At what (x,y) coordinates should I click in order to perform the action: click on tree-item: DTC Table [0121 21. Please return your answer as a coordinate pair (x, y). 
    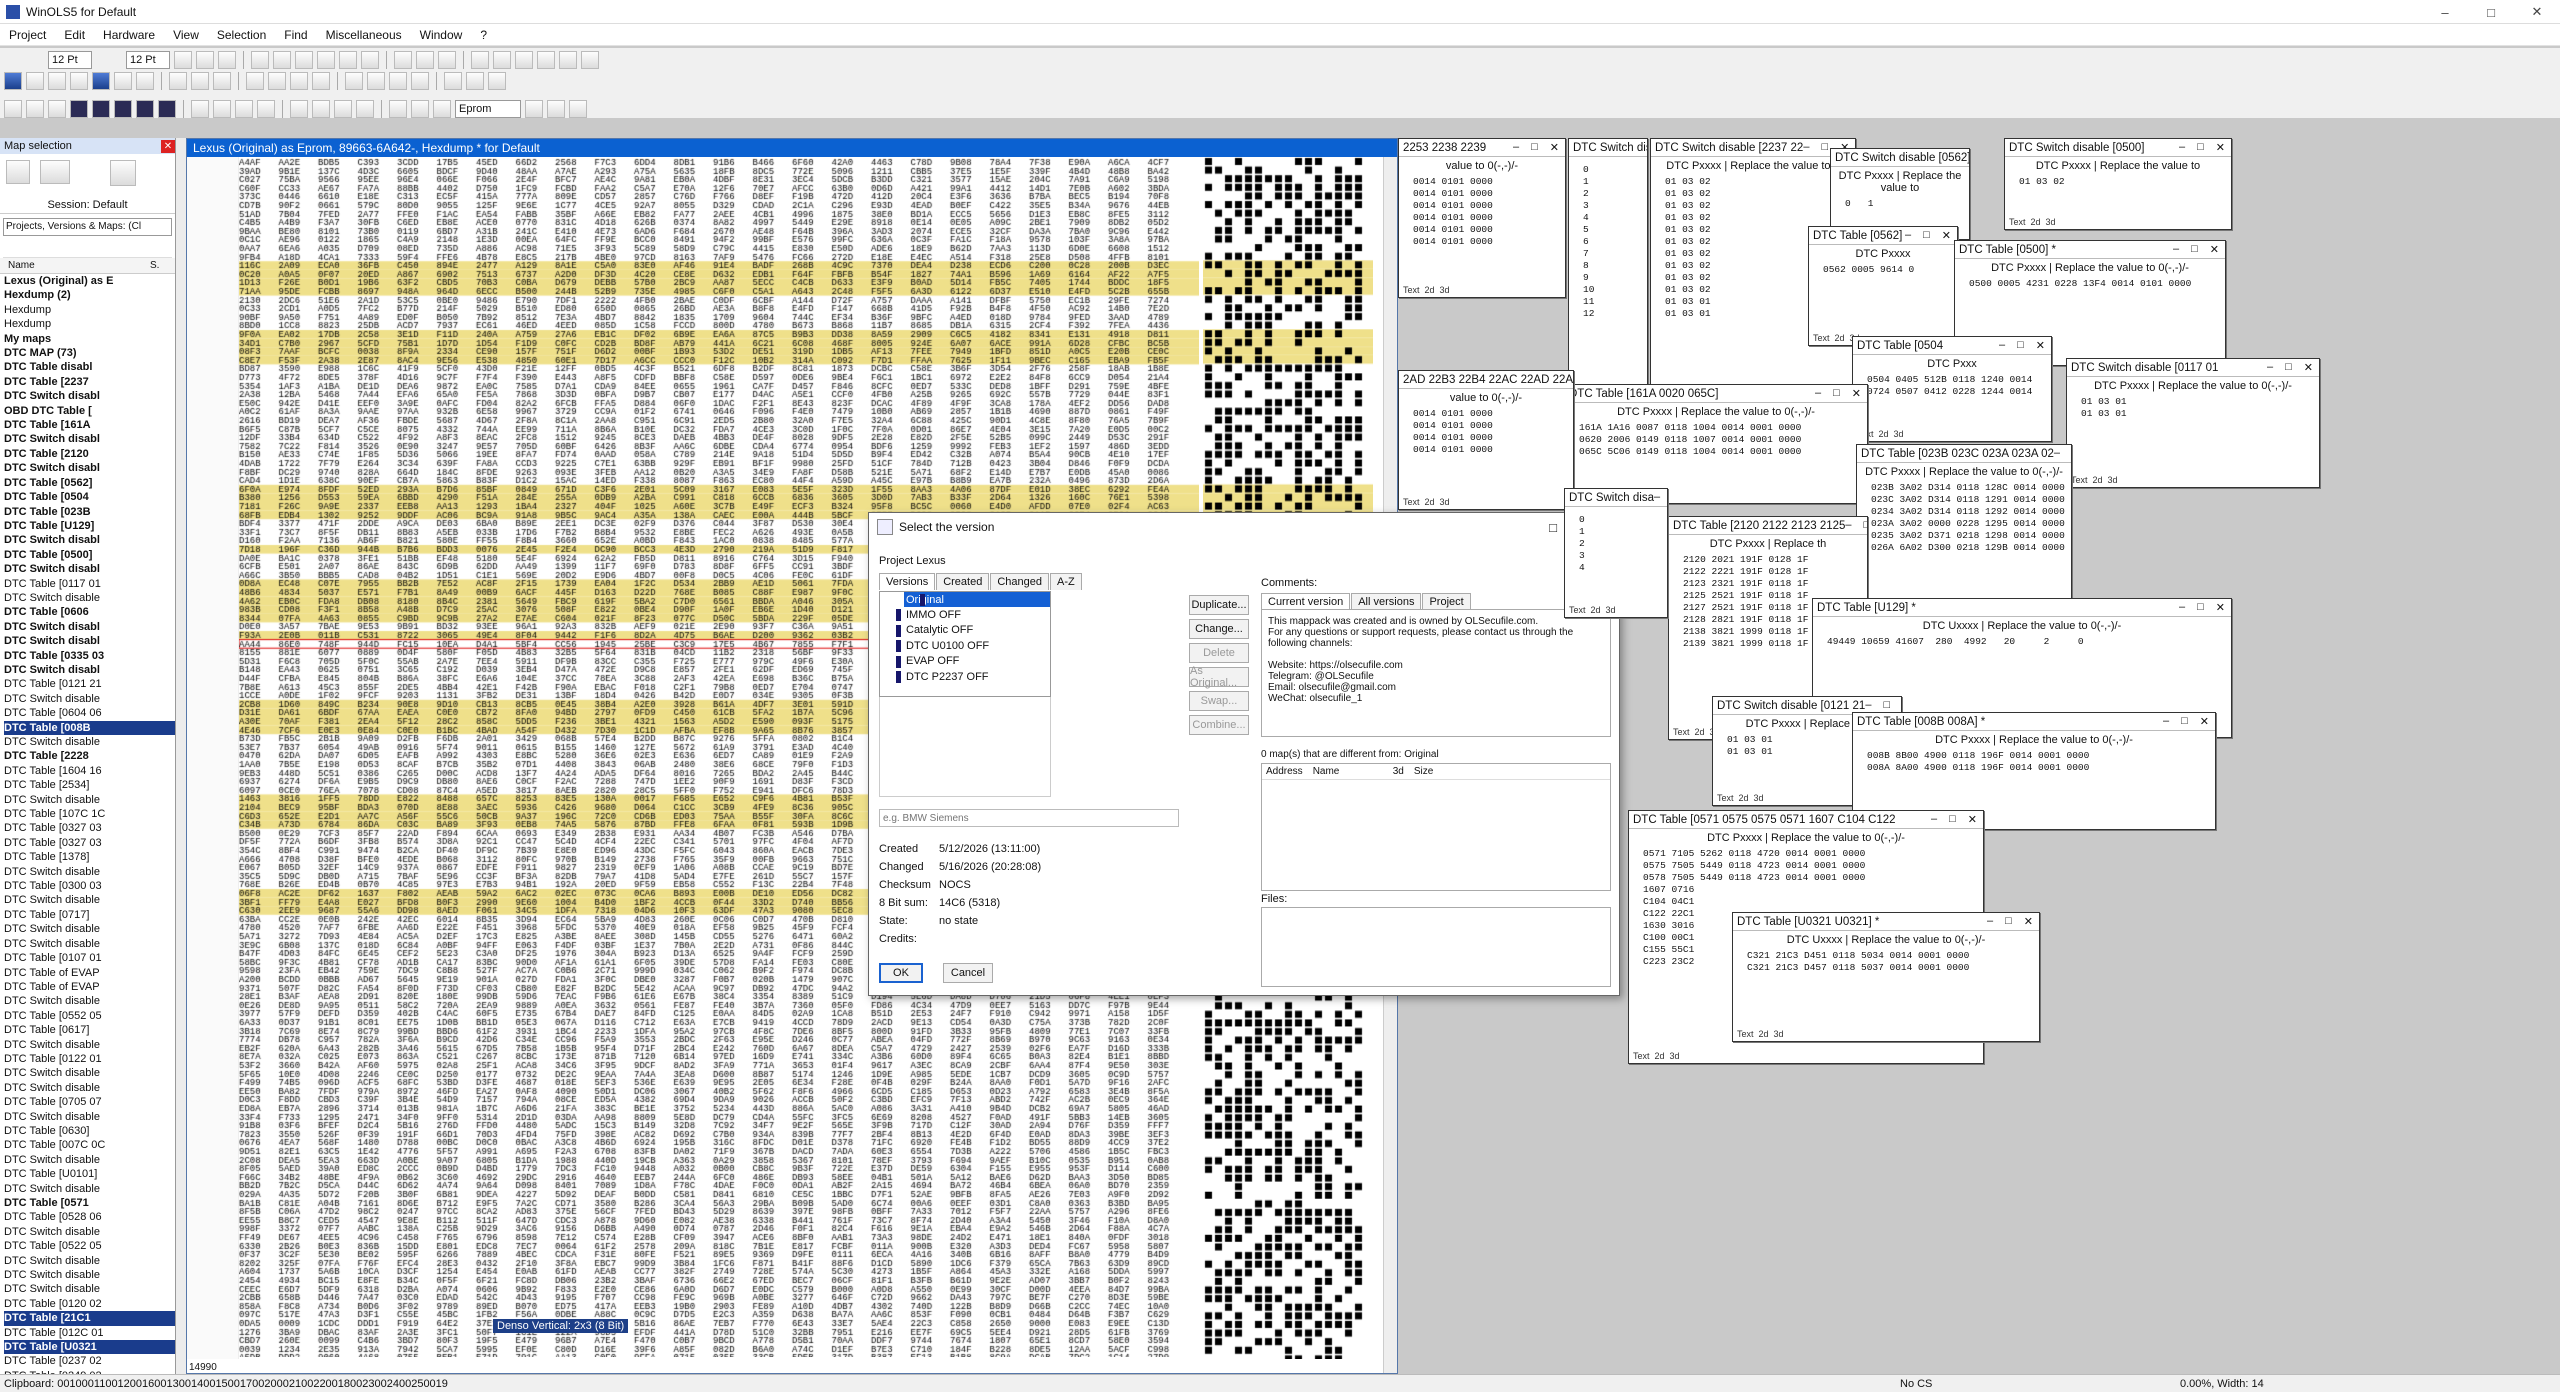
    Looking at the image, I should click on (89, 684).